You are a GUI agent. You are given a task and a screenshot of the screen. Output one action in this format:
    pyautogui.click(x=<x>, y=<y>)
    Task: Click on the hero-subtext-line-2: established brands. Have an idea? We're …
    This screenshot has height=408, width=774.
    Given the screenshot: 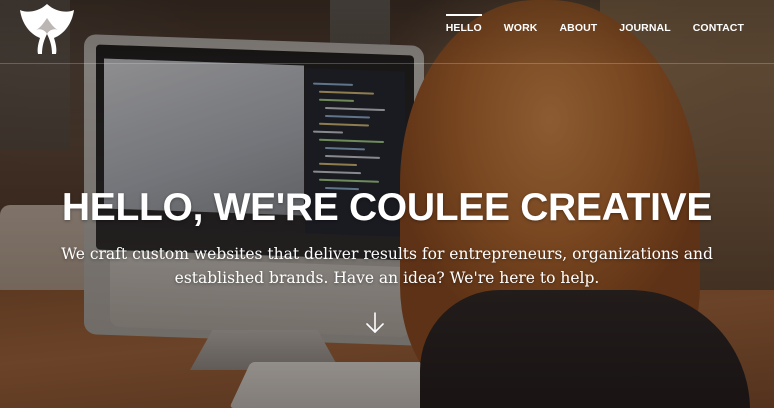 What is the action you would take?
    pyautogui.click(x=387, y=278)
    